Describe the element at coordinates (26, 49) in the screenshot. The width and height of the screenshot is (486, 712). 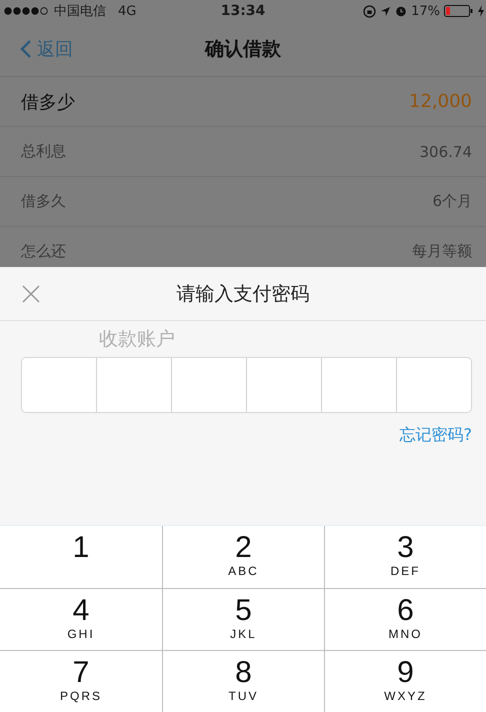
I see `chevron-left-icon` at that location.